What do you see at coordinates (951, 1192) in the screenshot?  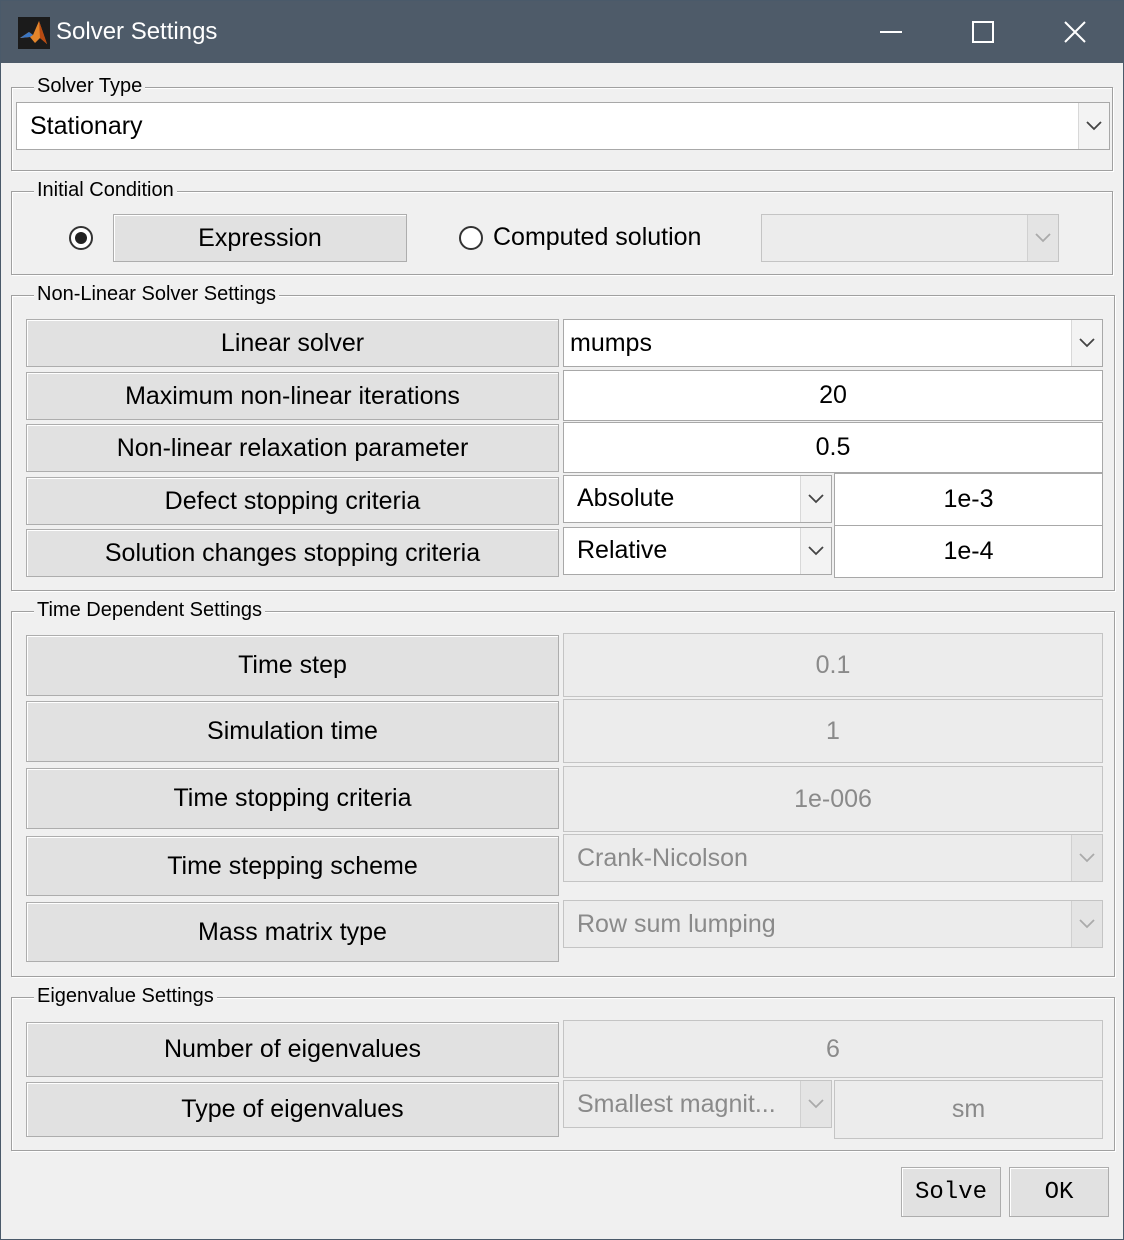 I see `solve-button: Solve` at bounding box center [951, 1192].